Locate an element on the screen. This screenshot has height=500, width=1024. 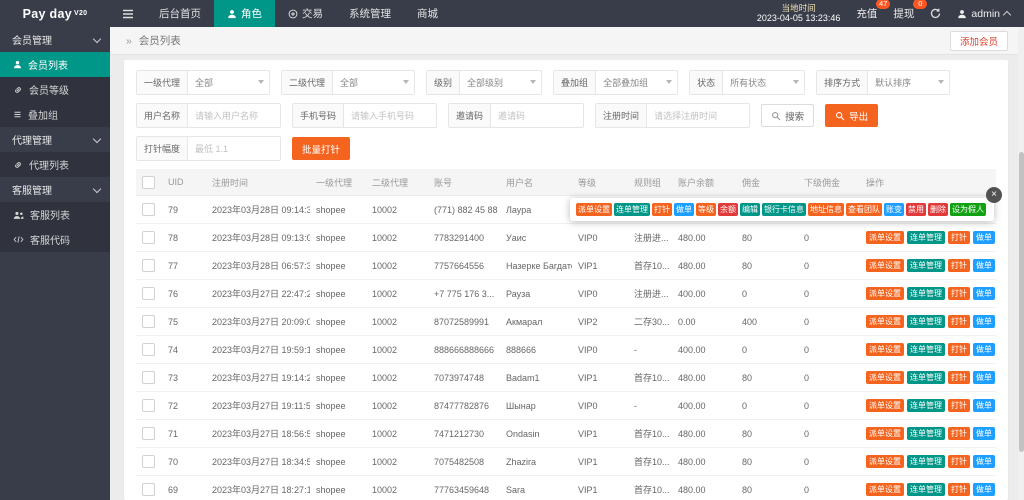
popup-action-button-等级: 等级 is located at coordinates (706, 209).